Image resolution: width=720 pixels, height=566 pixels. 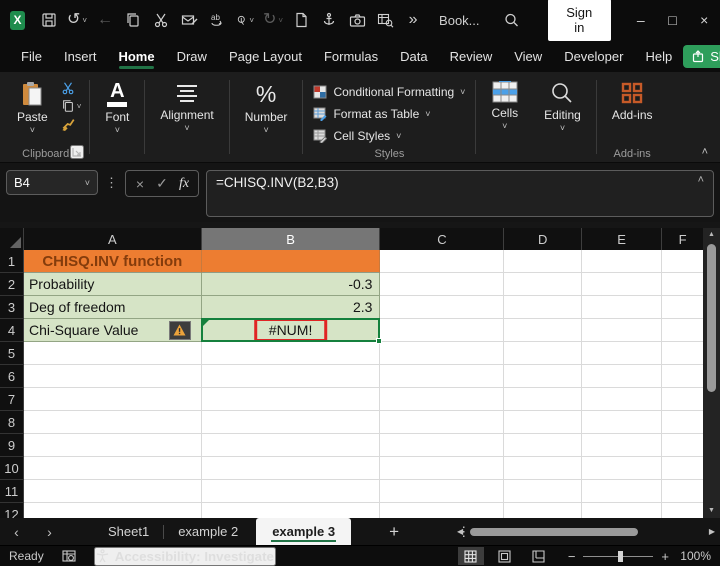 What do you see at coordinates (304, 531) in the screenshot?
I see `sheet-tab-example-3-active: example 3` at bounding box center [304, 531].